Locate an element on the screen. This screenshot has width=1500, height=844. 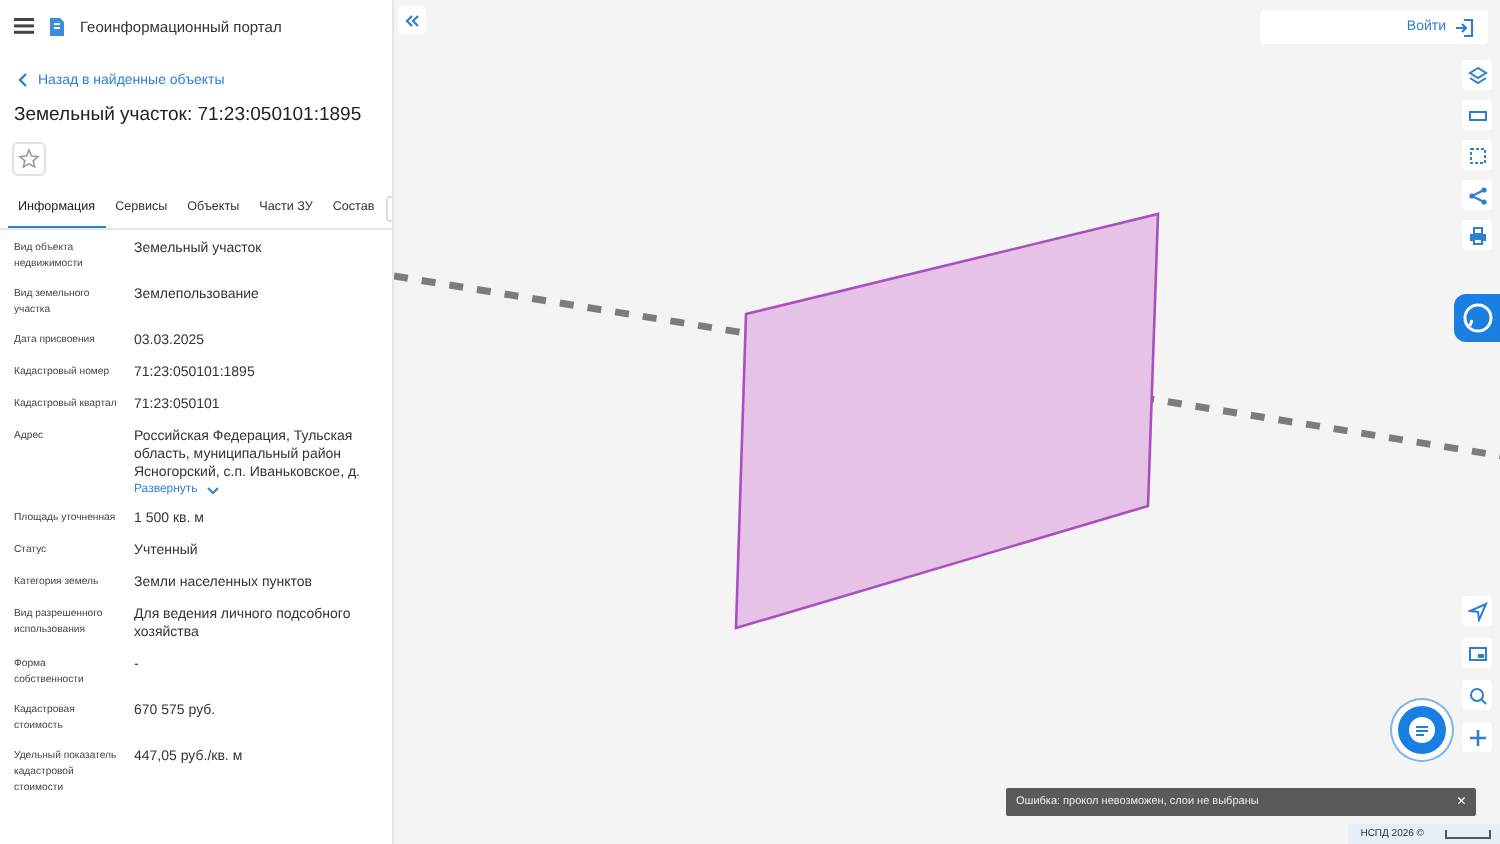
object-title: Земельный участок: 71:23:050101:1895 is located at coordinates (189, 115).